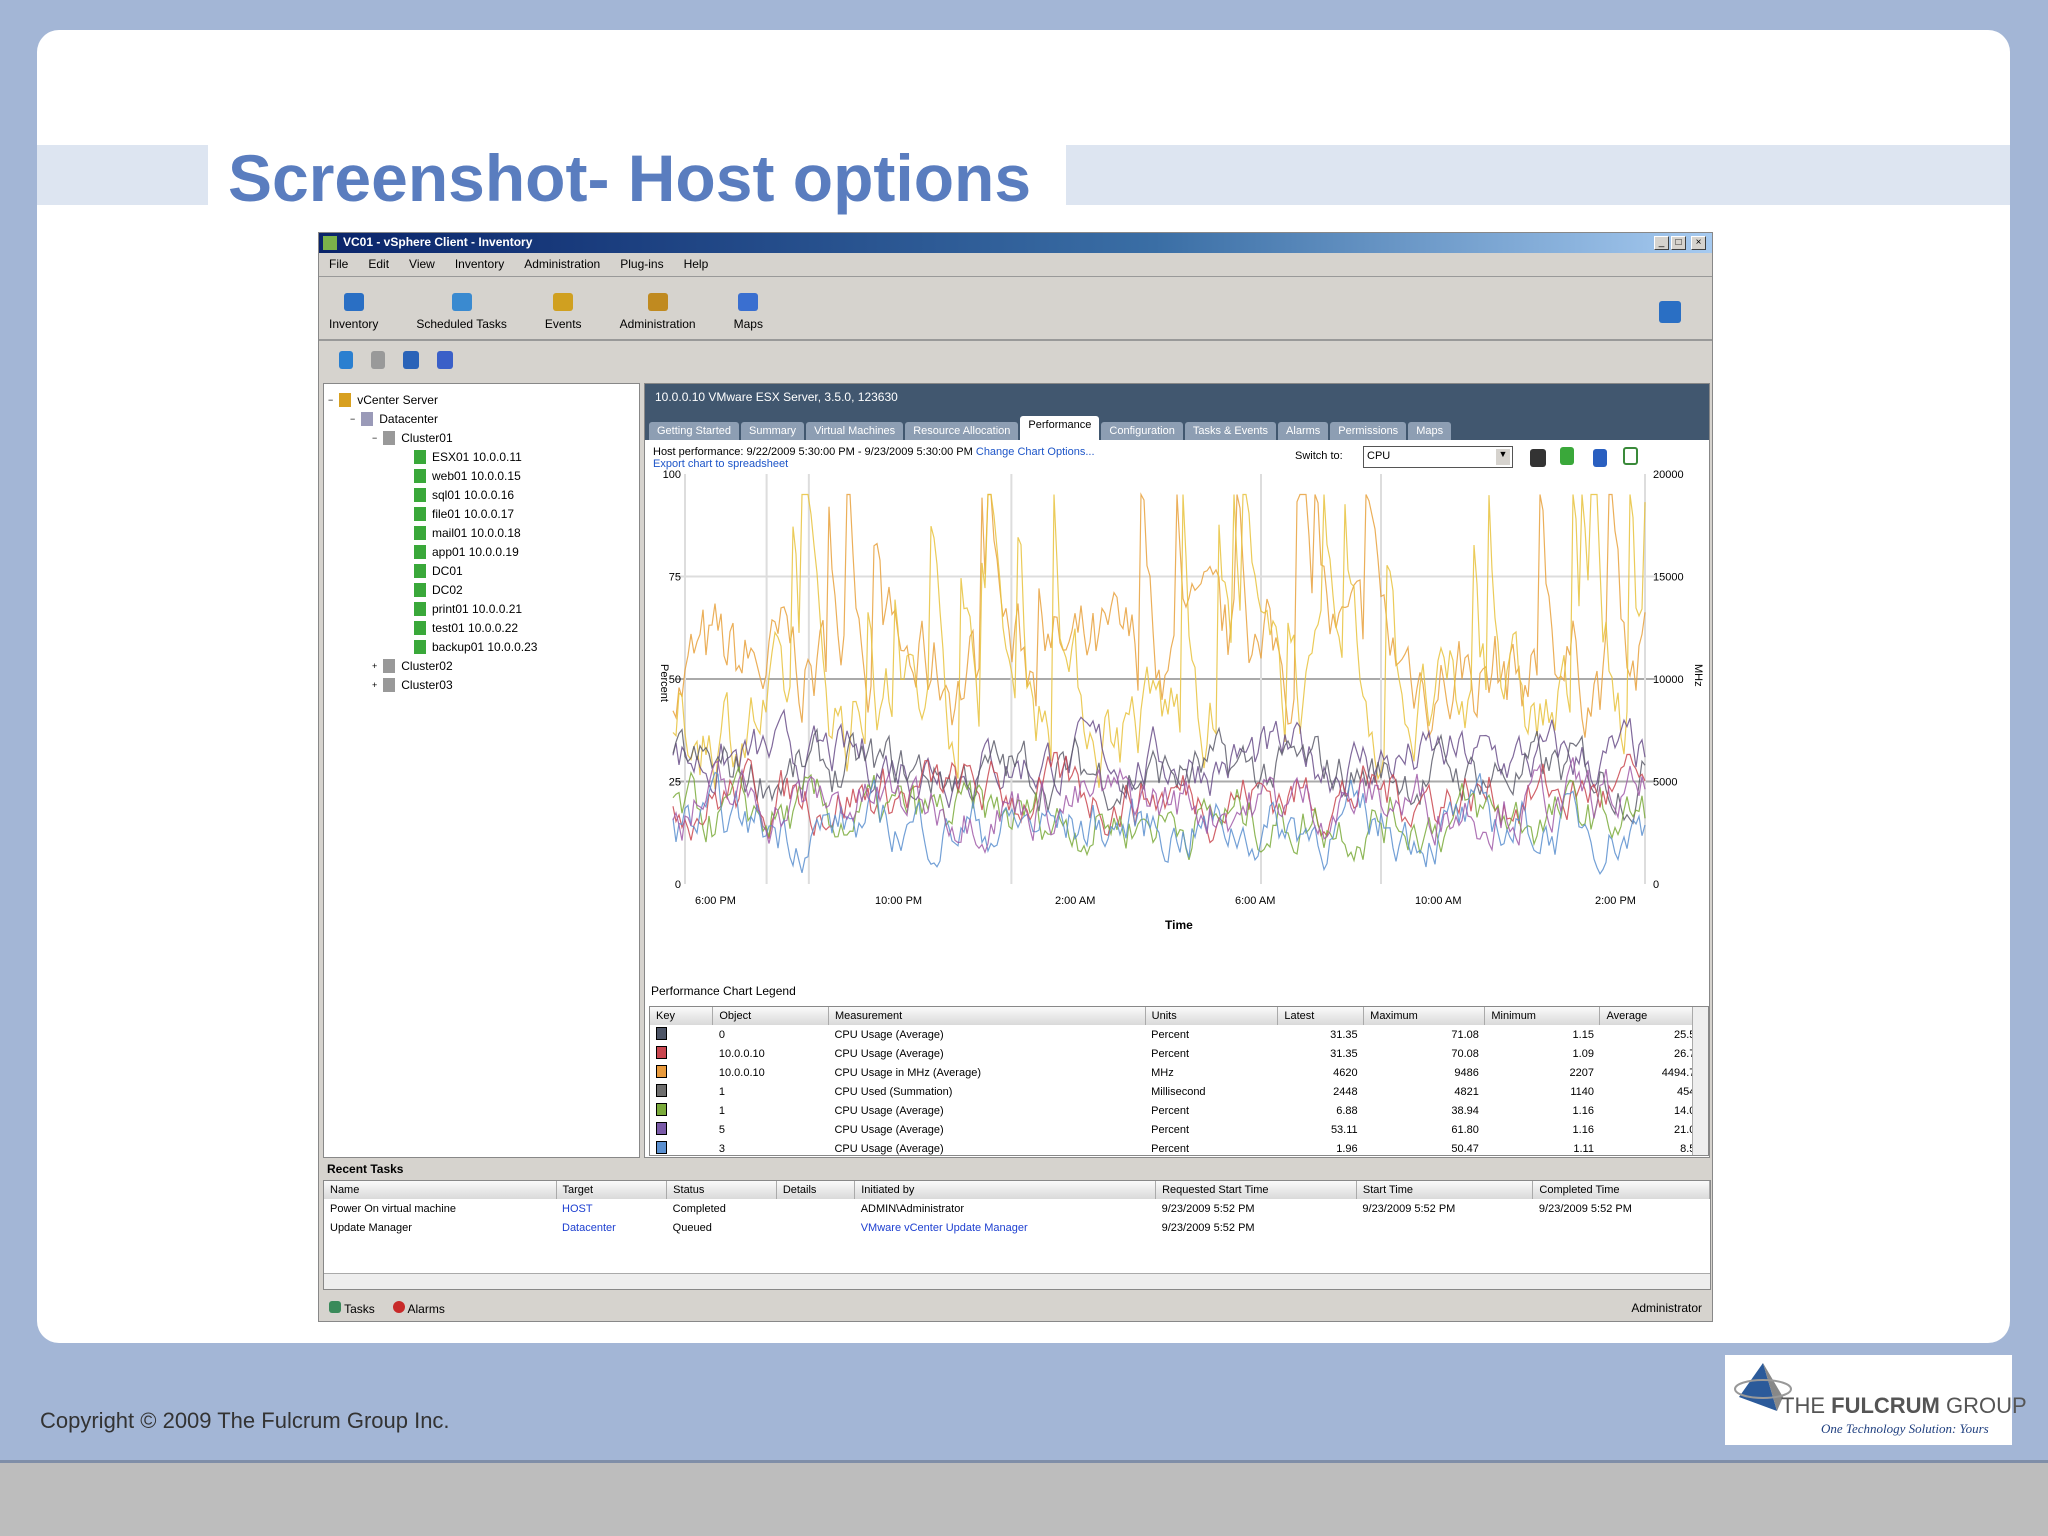  I want to click on task-column-header: Requested Start Time, so click(1256, 1190).